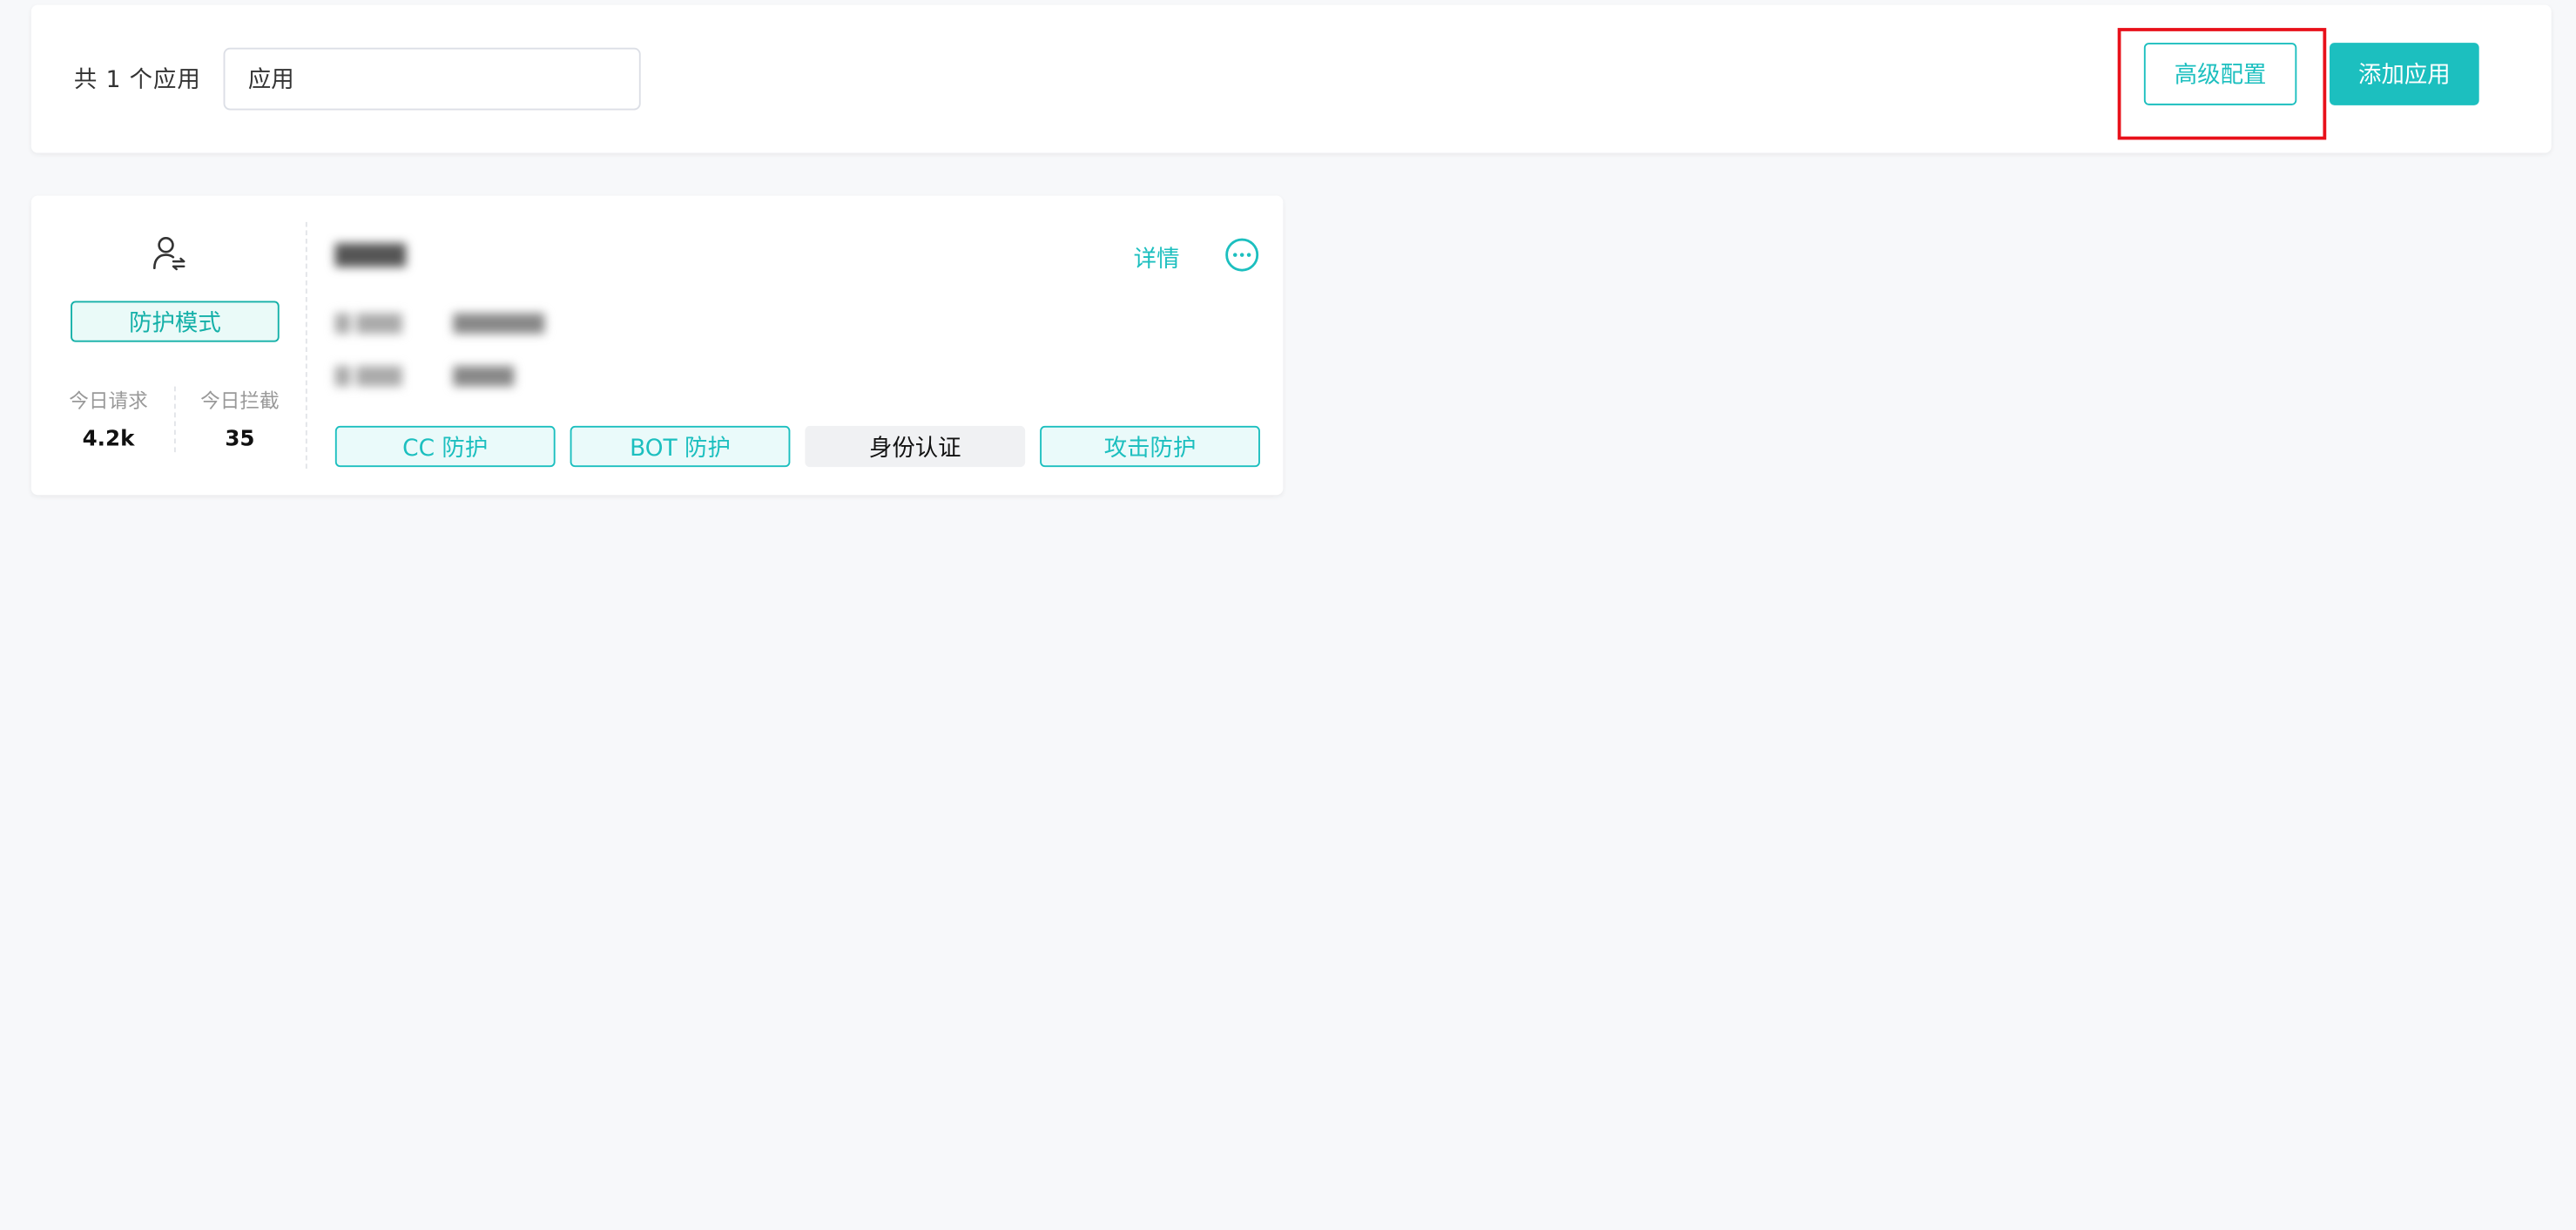 The height and width of the screenshot is (1230, 2576). What do you see at coordinates (445, 446) in the screenshot?
I see `tag-cc-protection: CC 防护` at bounding box center [445, 446].